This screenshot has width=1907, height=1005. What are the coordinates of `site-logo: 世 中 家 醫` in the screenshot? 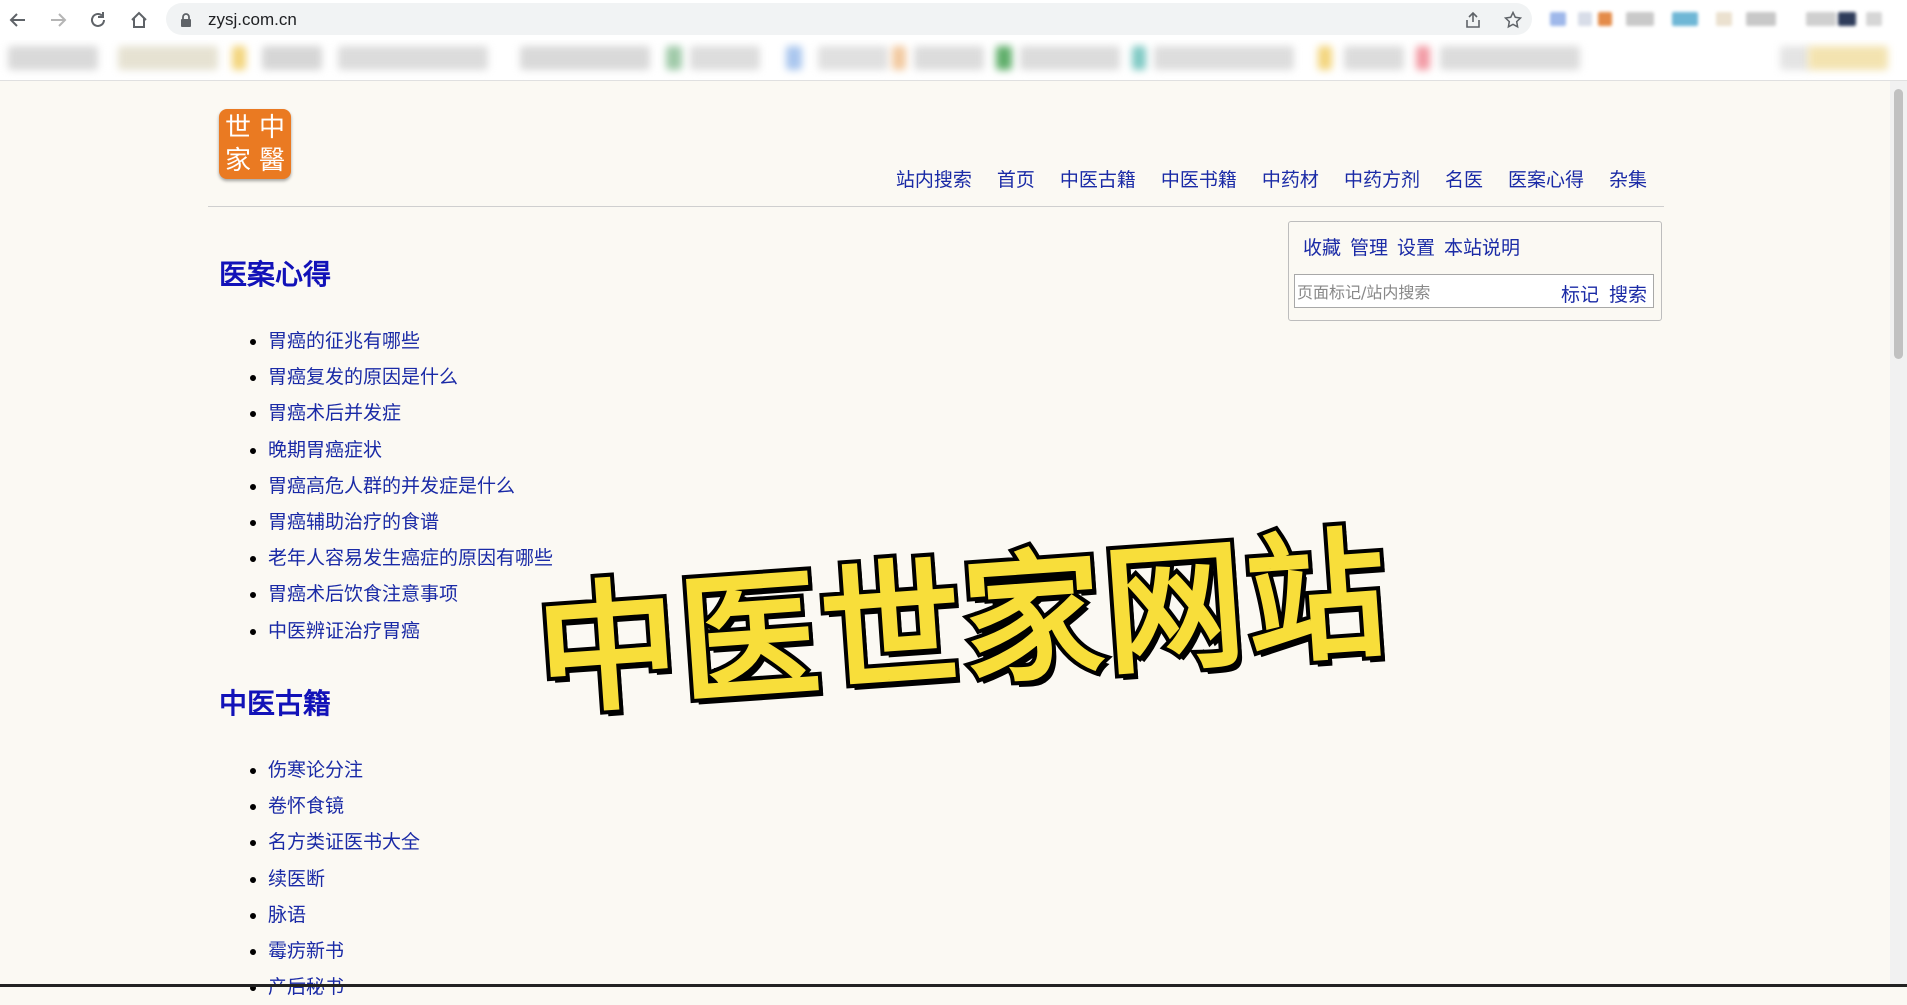 It's located at (255, 144).